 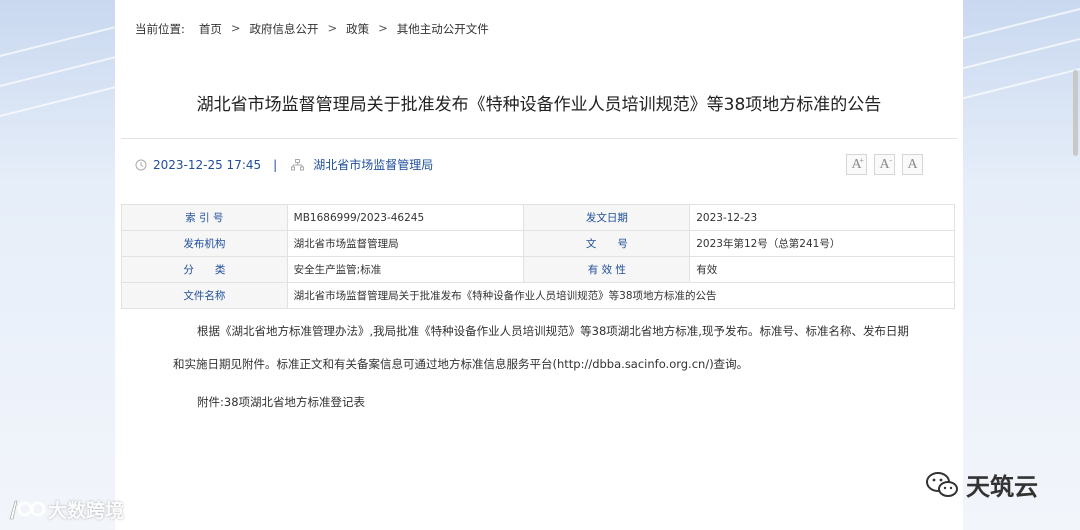 What do you see at coordinates (405, 269) in the screenshot?
I see `table-value: 安全生产监管;标准` at bounding box center [405, 269].